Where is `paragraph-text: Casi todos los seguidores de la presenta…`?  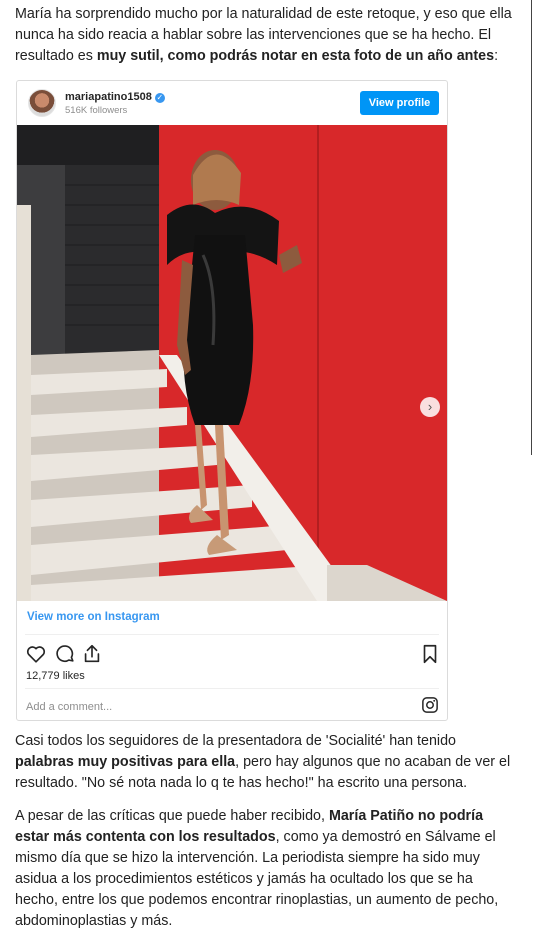 paragraph-text: Casi todos los seguidores de la presenta… is located at coordinates (236, 741).